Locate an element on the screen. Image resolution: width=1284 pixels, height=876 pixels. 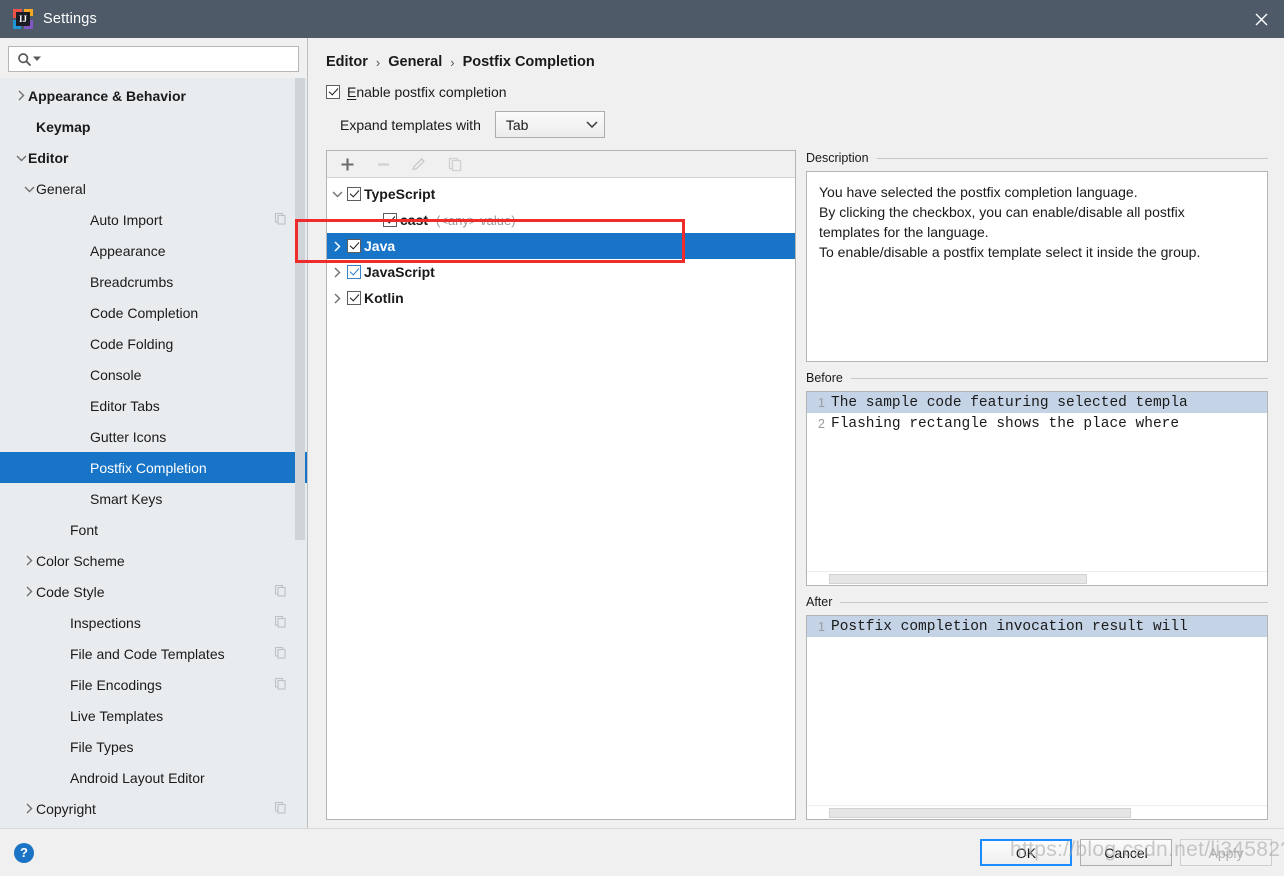
sidebar-item-font: Font is located at coordinates (153, 529).